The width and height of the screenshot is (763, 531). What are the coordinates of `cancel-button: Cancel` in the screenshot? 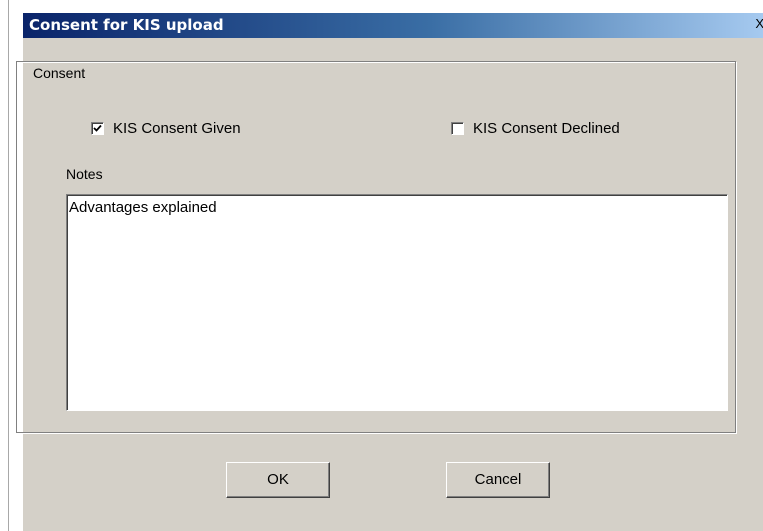 It's located at (498, 480).